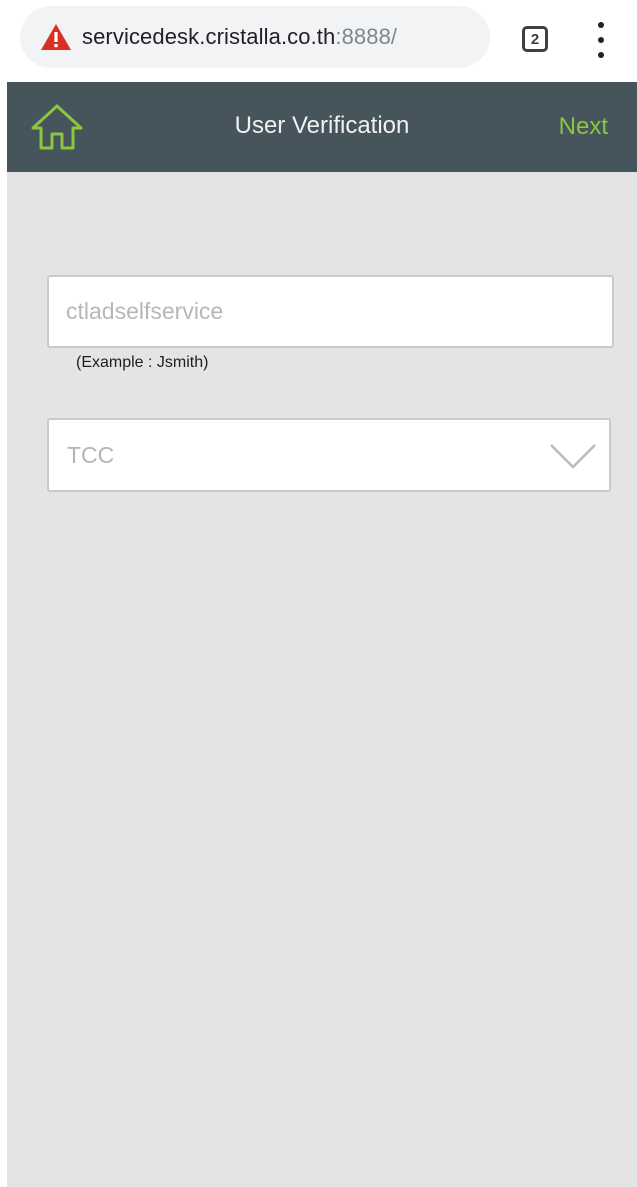 The height and width of the screenshot is (1187, 637). I want to click on tab-count: 2, so click(535, 39).